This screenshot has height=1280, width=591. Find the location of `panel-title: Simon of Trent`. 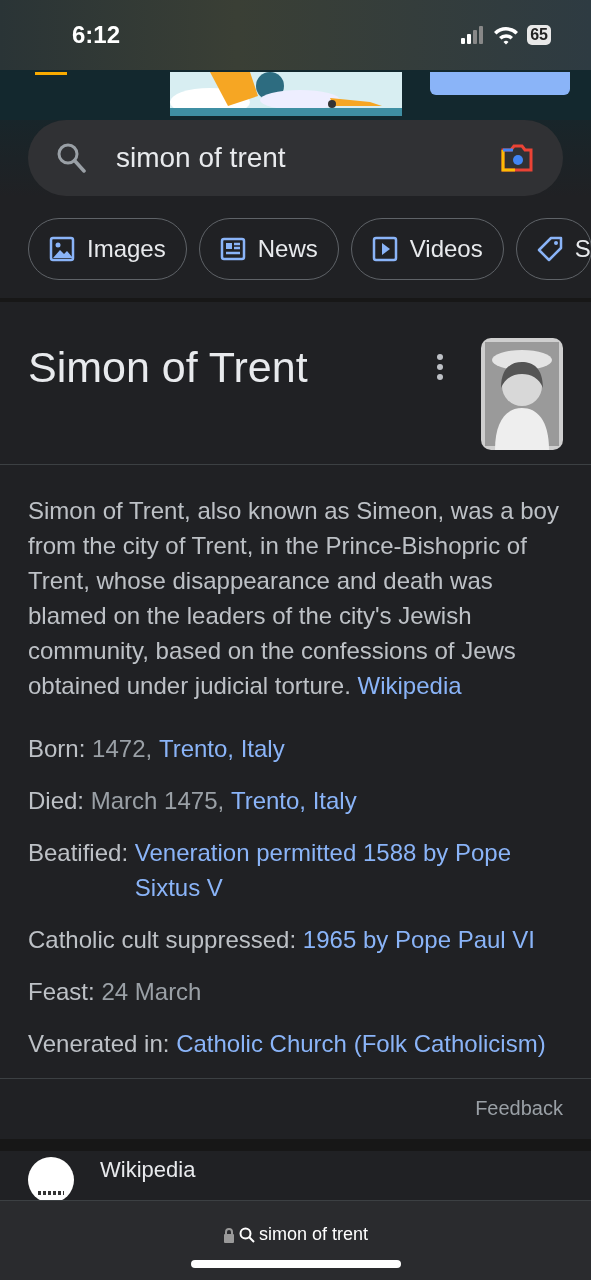

panel-title: Simon of Trent is located at coordinates (168, 367).